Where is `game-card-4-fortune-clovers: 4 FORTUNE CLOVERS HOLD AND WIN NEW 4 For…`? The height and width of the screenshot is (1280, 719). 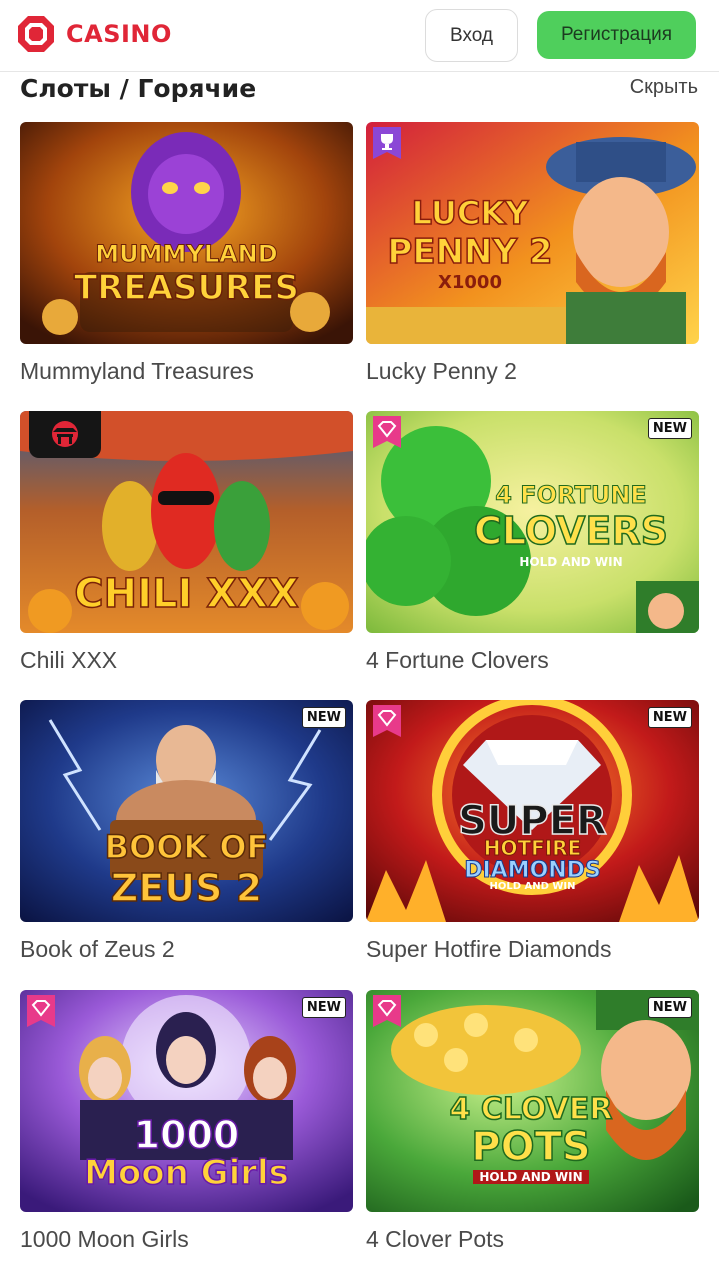 game-card-4-fortune-clovers: 4 FORTUNE CLOVERS HOLD AND WIN NEW 4 For… is located at coordinates (532, 547).